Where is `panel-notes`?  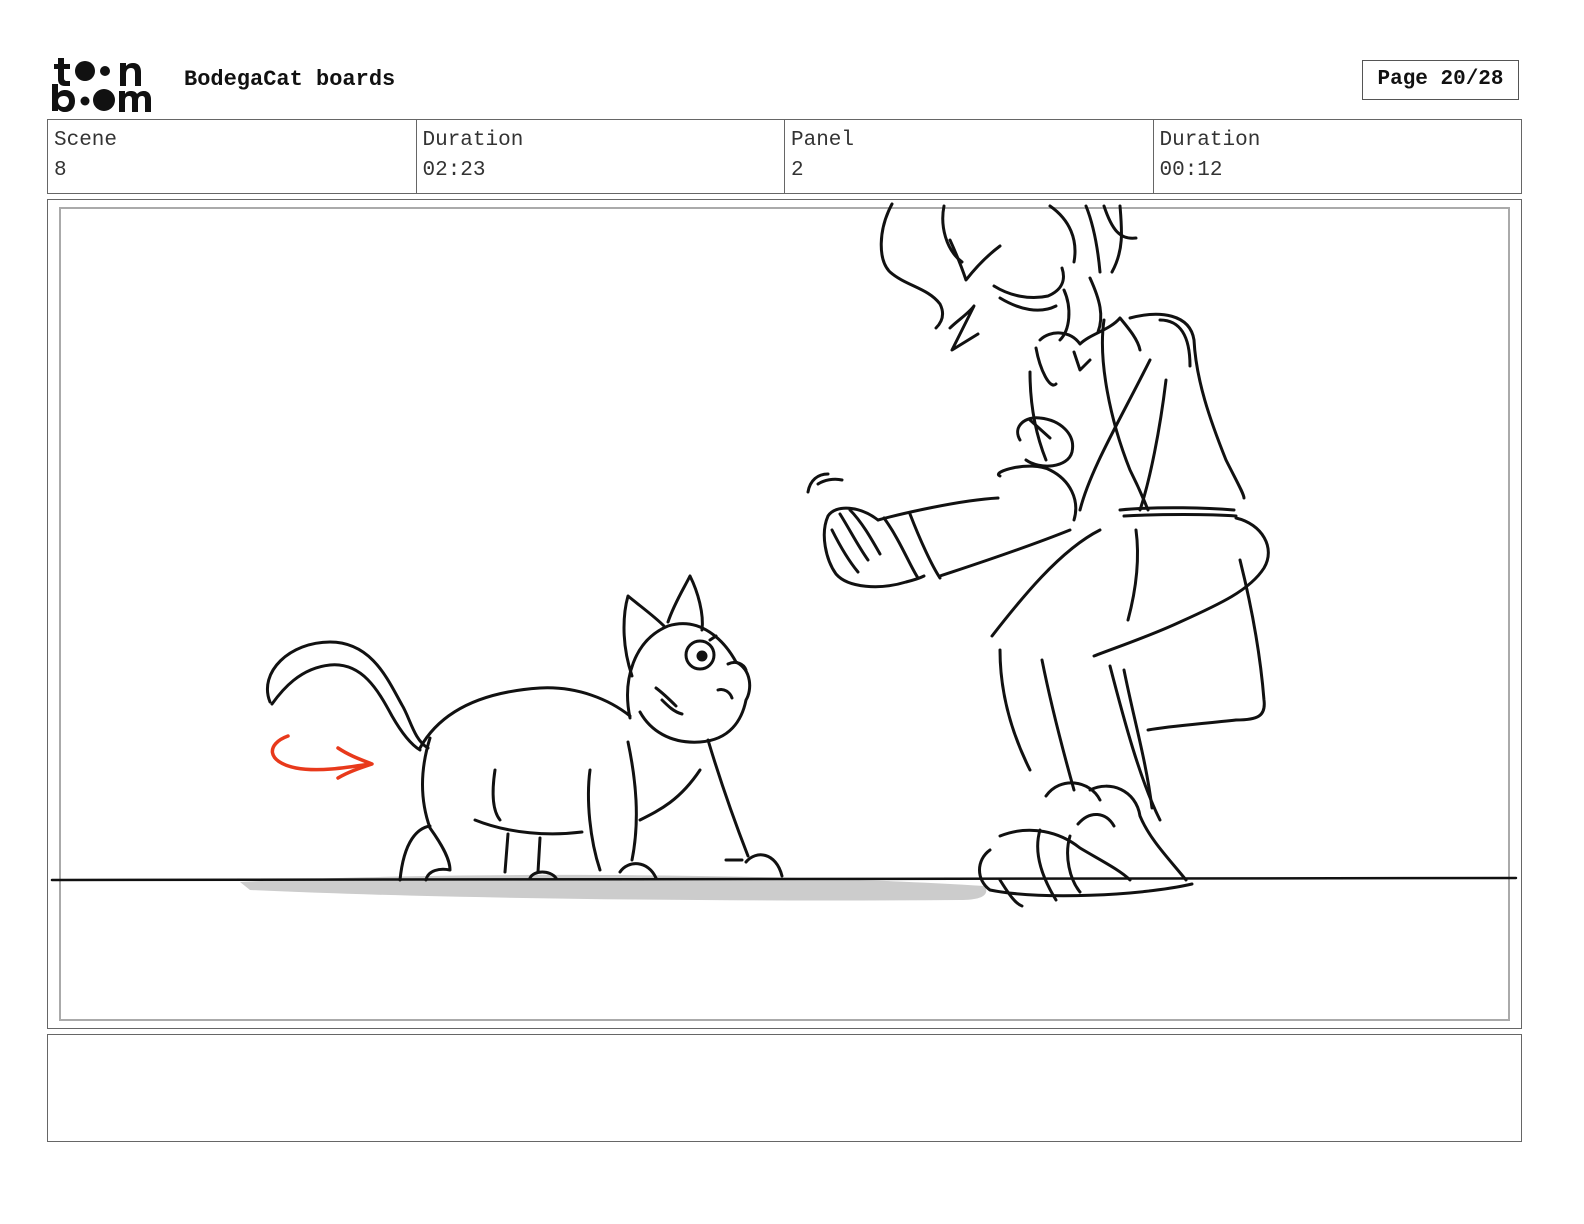 panel-notes is located at coordinates (784, 1088).